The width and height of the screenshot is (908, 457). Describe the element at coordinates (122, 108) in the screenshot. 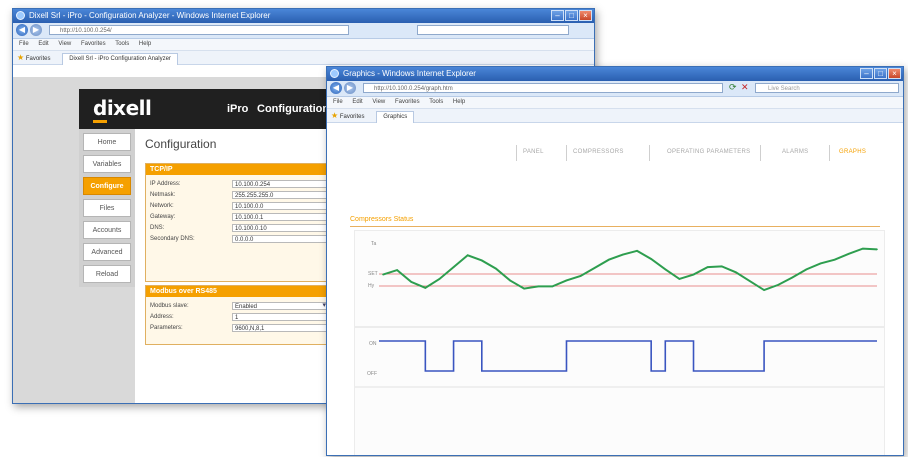

I see `dixell-logo: dixell` at that location.